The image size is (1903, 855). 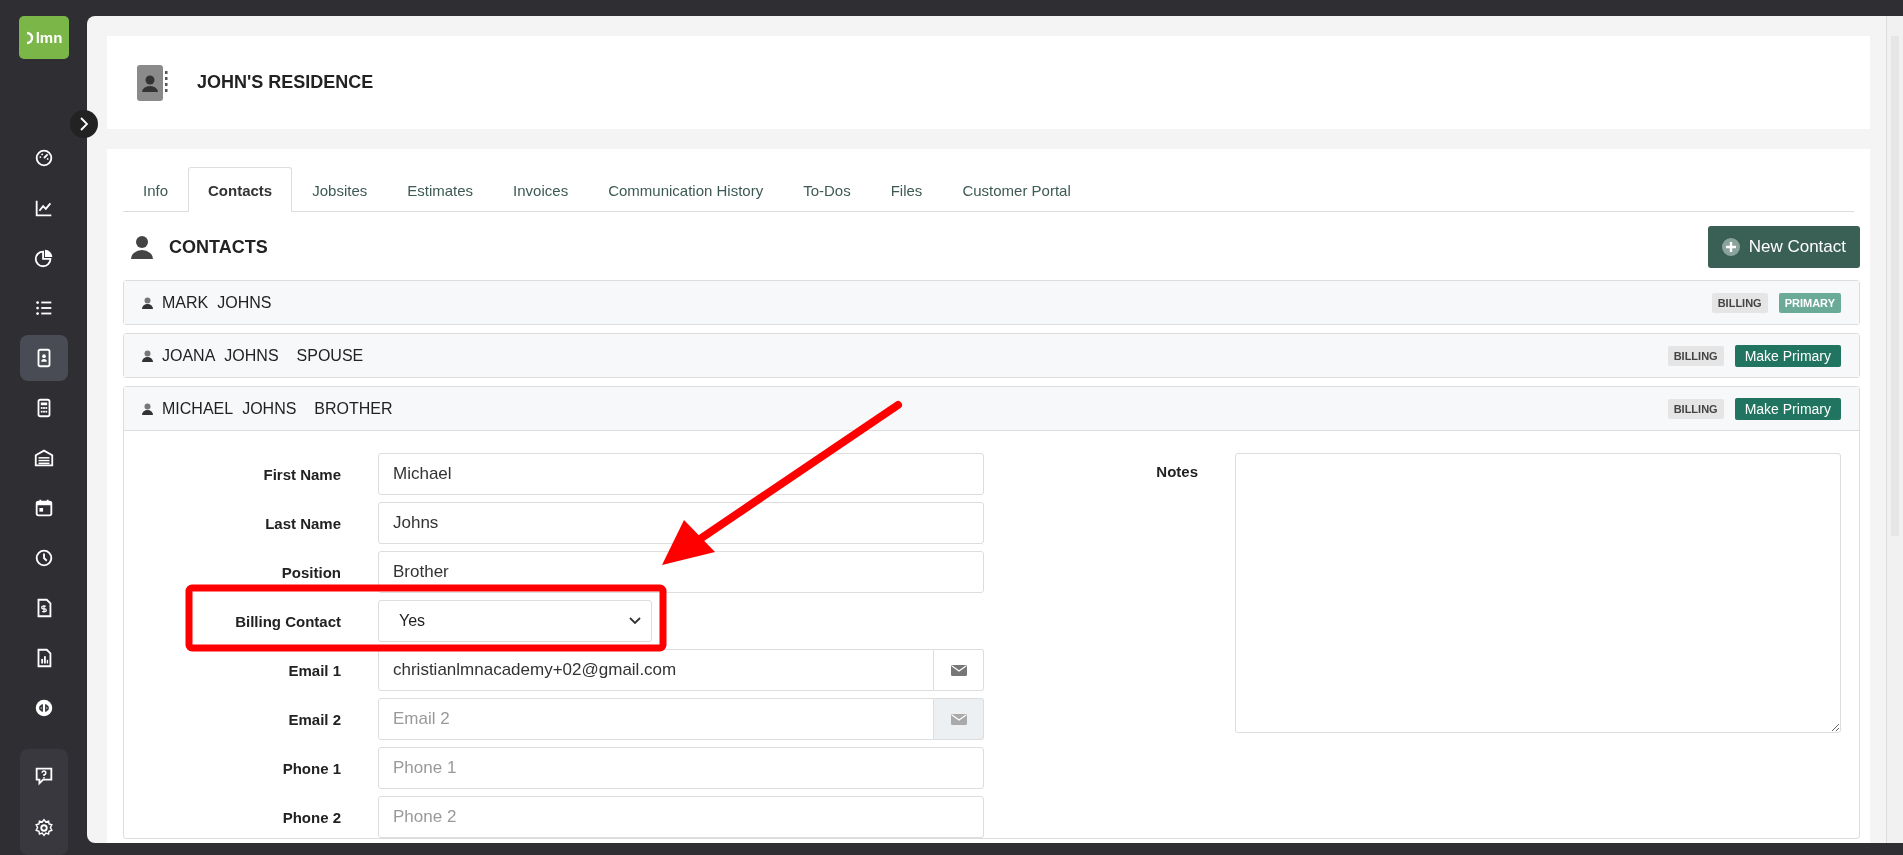 What do you see at coordinates (1730, 247) in the screenshot?
I see `plus-circle-icon` at bounding box center [1730, 247].